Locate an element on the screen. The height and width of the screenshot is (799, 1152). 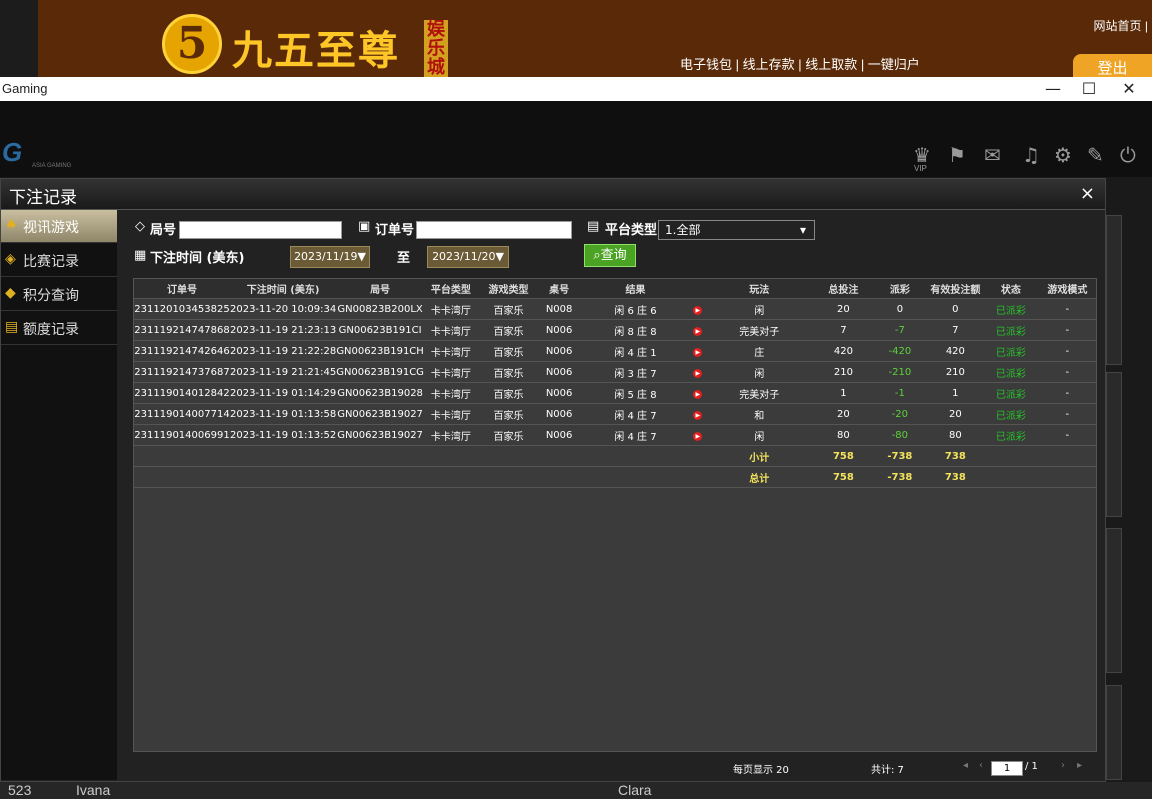
date-to-select: 2023/11/20▼ is located at coordinates (468, 257).